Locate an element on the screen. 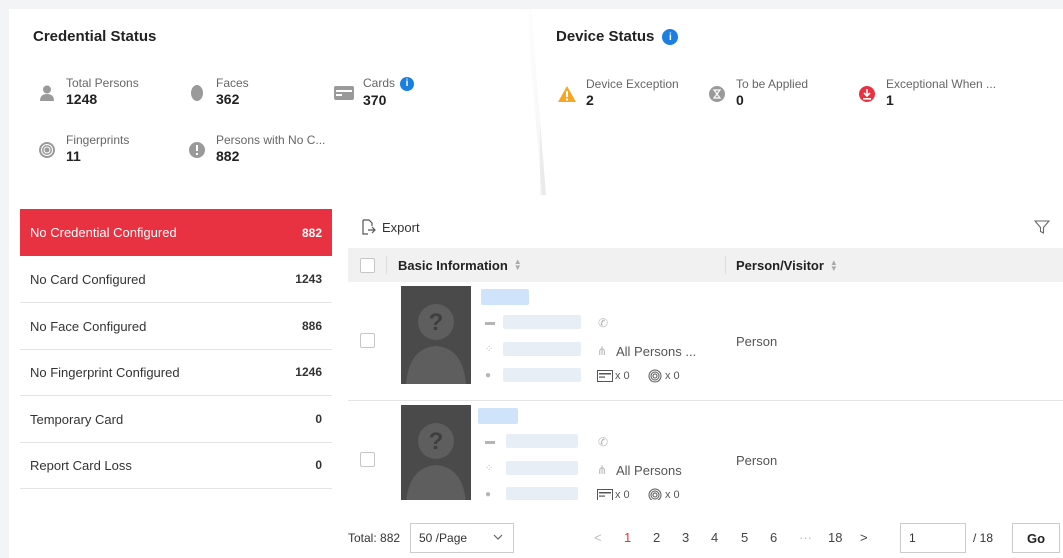 Image resolution: width=1063 pixels, height=558 pixels. page-2: 2 is located at coordinates (656, 537).